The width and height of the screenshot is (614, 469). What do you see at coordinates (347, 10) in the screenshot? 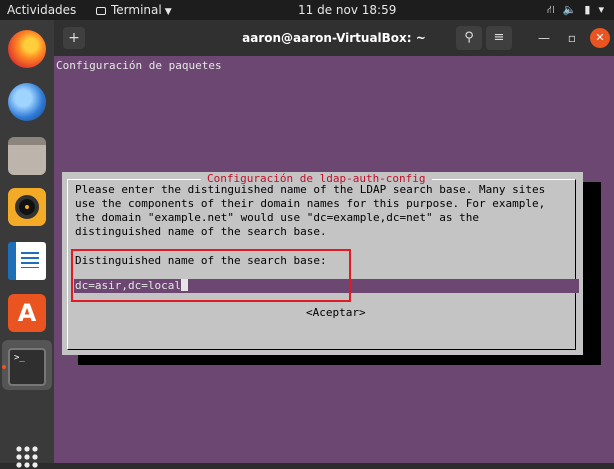
I see `clock: 11 de nov 18:59` at bounding box center [347, 10].